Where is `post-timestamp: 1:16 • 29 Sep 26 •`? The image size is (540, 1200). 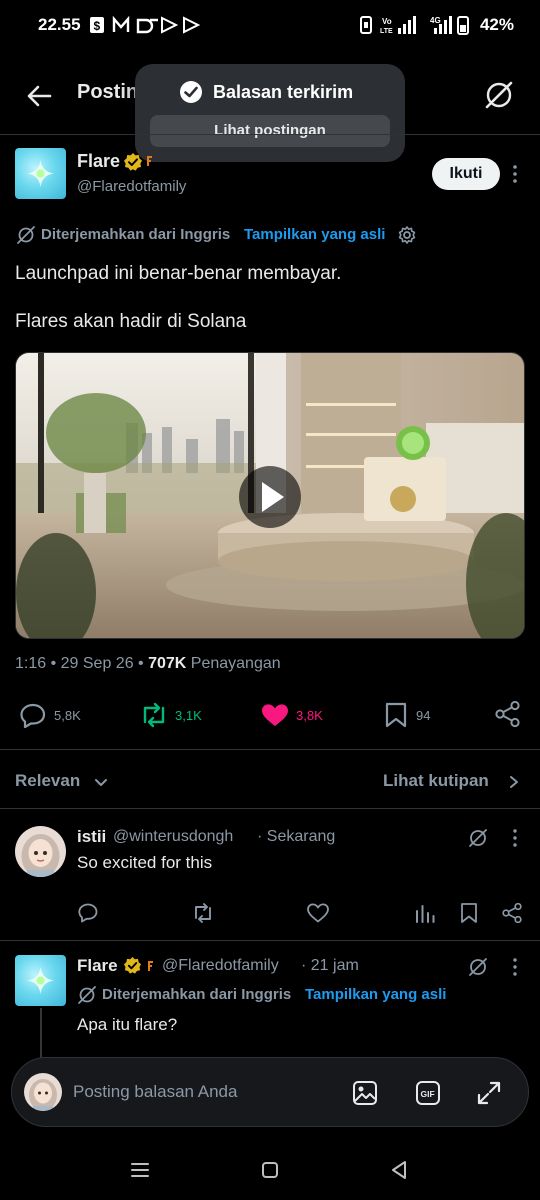 post-timestamp: 1:16 • 29 Sep 26 • is located at coordinates (82, 663).